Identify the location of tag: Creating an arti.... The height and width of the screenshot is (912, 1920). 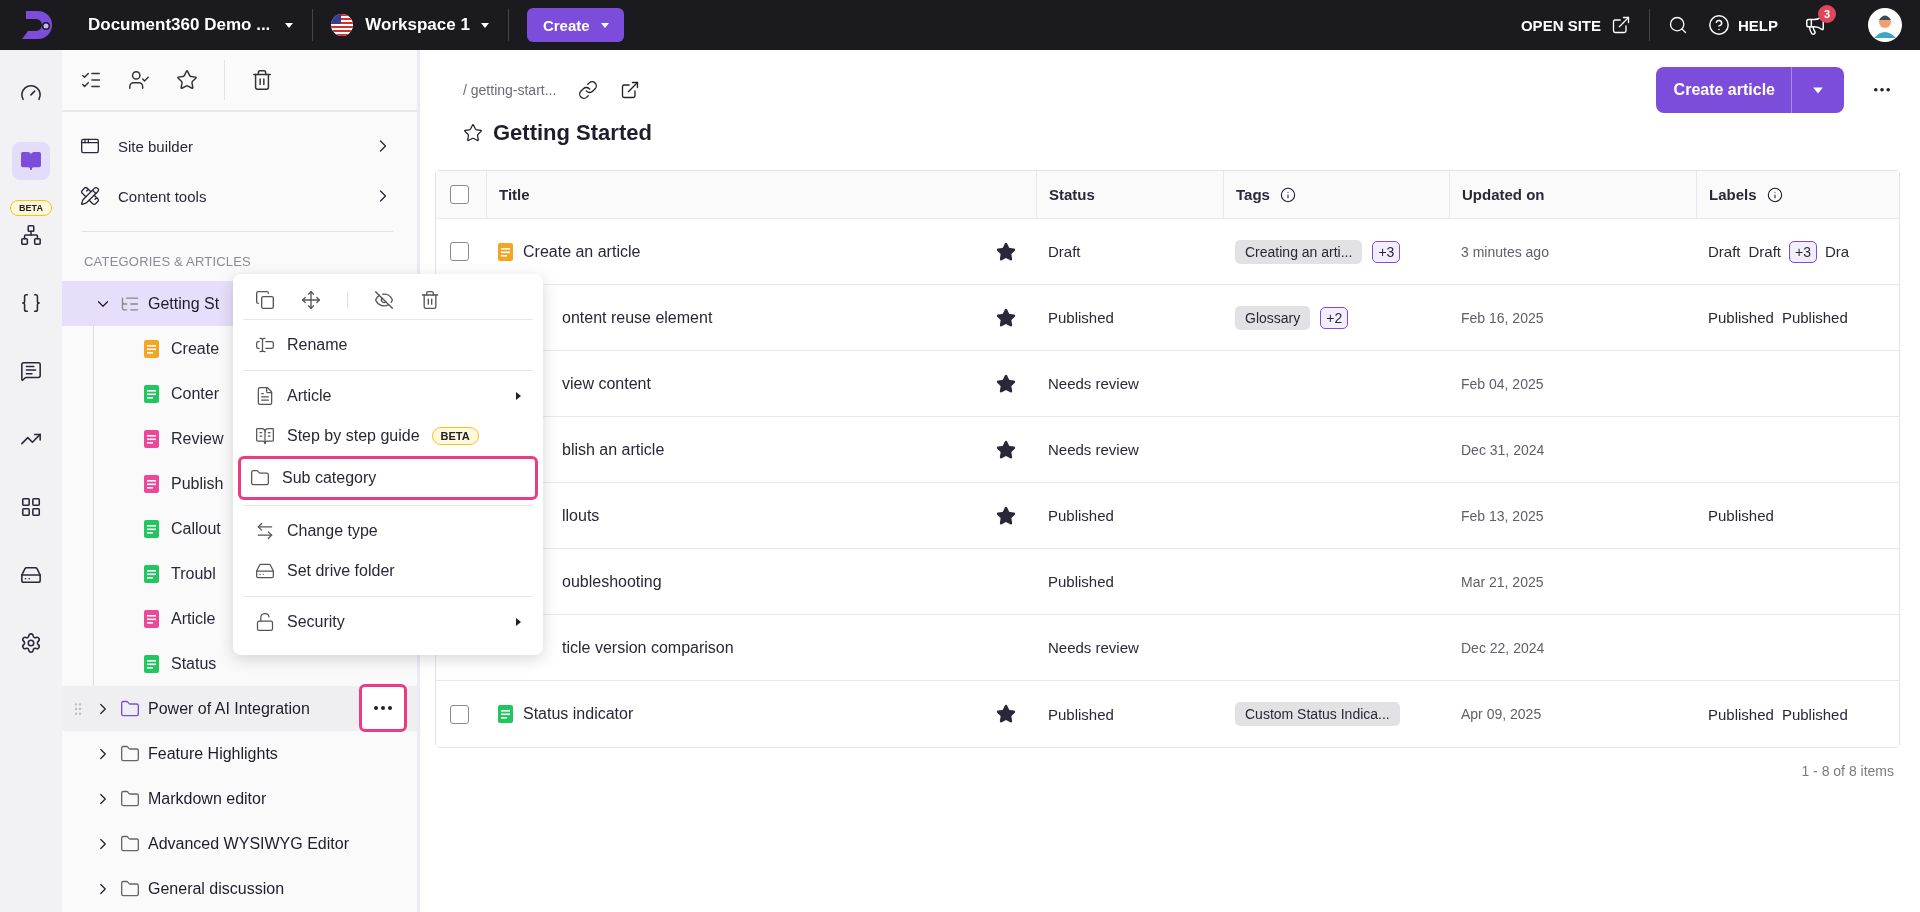
(1299, 251).